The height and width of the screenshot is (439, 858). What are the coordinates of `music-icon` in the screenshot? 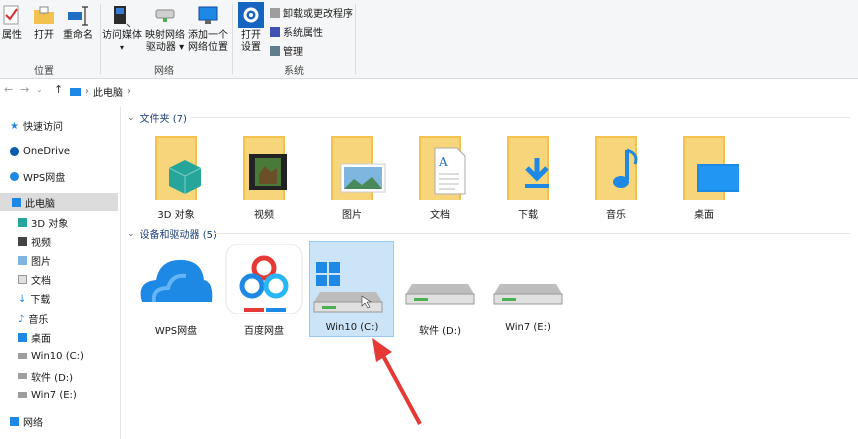 It's located at (616, 168).